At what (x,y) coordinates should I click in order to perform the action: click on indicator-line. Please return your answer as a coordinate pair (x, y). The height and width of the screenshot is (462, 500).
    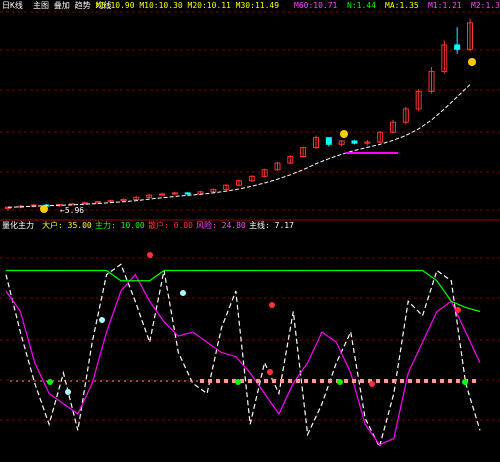
    Looking at the image, I should click on (243, 291).